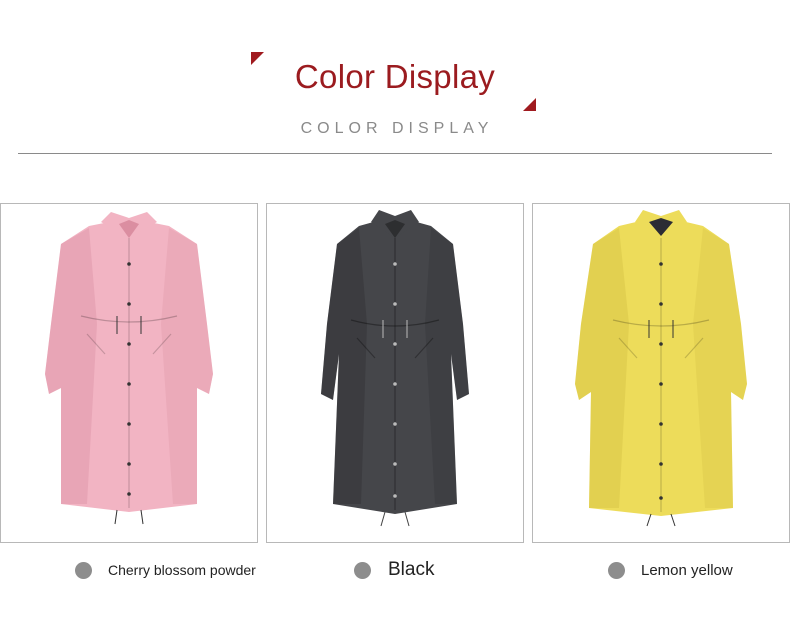 Image resolution: width=790 pixels, height=640 pixels. Describe the element at coordinates (661, 368) in the screenshot. I see `raincoat-image-yellow` at that location.